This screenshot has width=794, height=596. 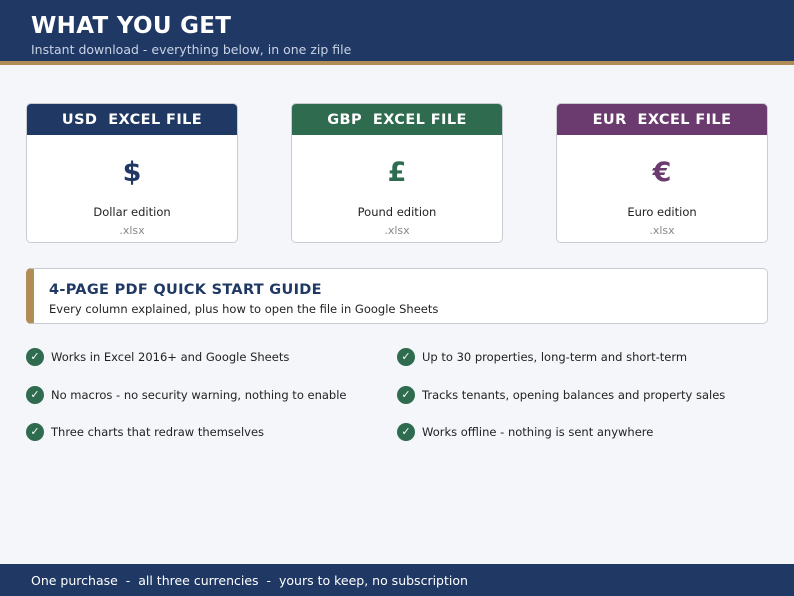 I want to click on page-title: WHAT YOU GET, so click(x=131, y=26).